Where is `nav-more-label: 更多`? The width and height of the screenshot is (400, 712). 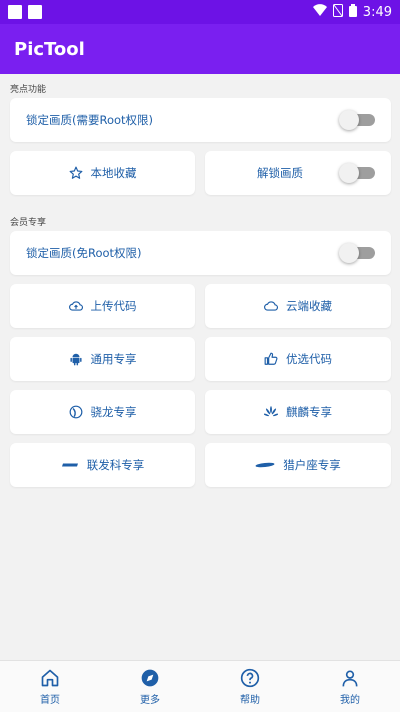 nav-more-label: 更多 is located at coordinates (150, 700).